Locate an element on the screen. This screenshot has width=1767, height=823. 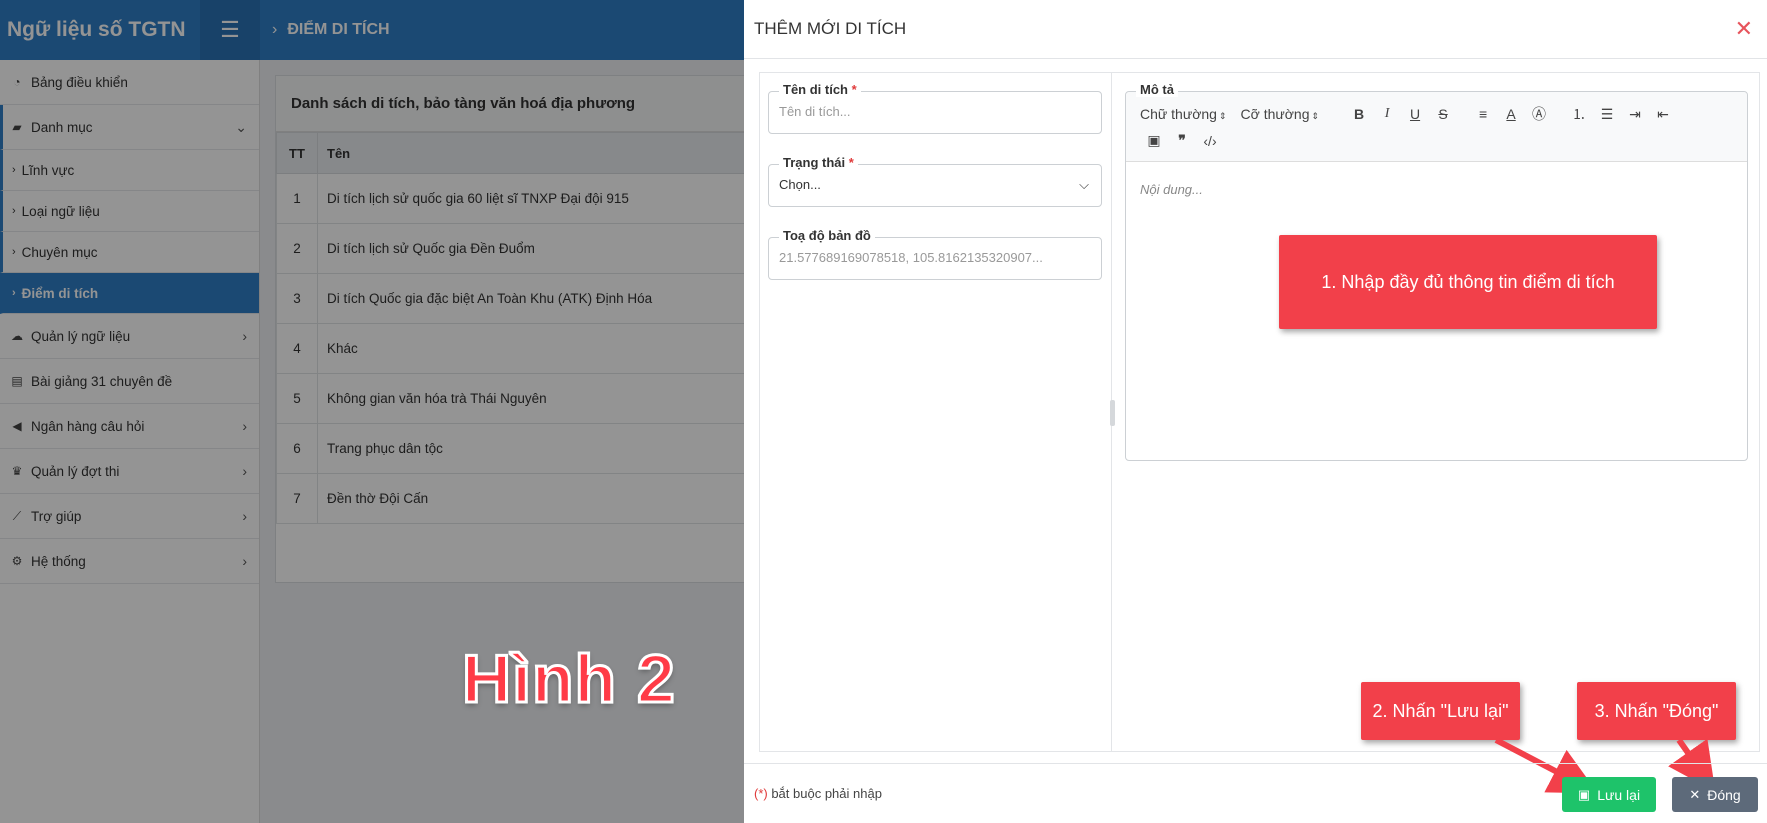
required-note: (*) bắt buộc phải nhập is located at coordinates (818, 793).